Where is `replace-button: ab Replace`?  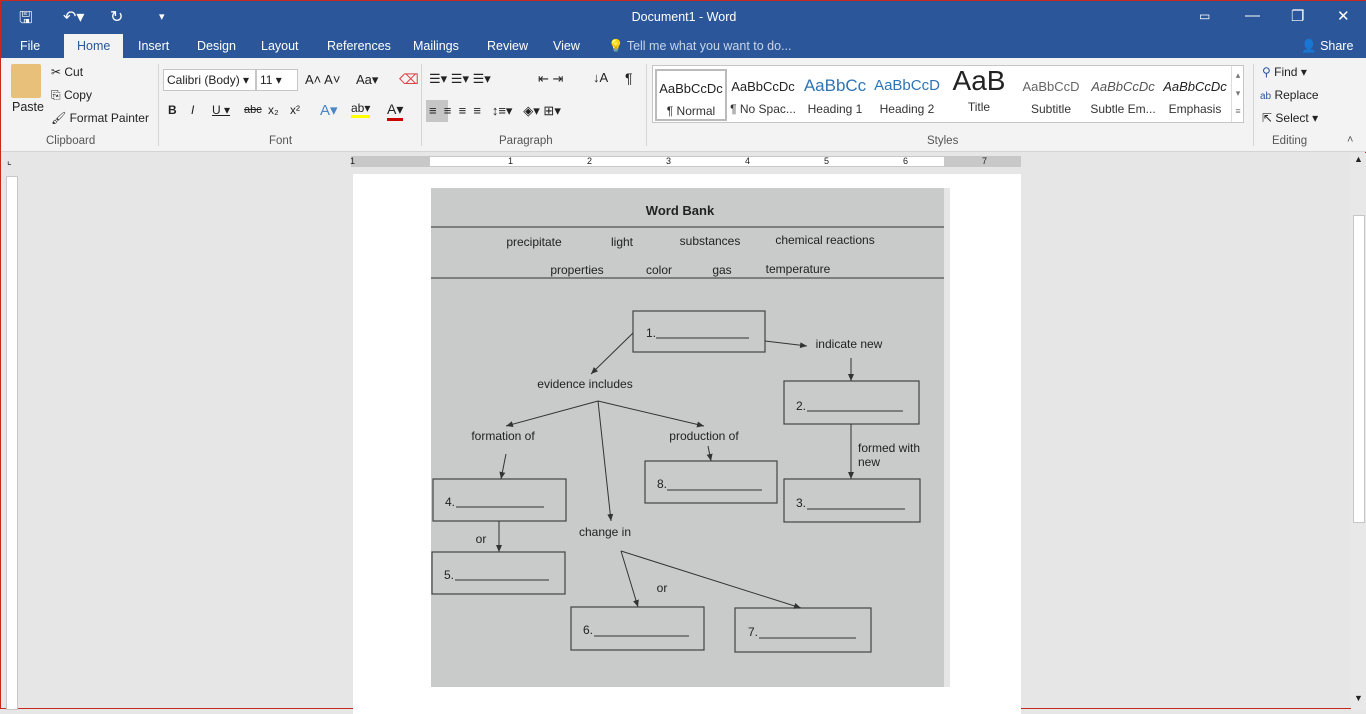
replace-button: ab Replace is located at coordinates (1289, 95).